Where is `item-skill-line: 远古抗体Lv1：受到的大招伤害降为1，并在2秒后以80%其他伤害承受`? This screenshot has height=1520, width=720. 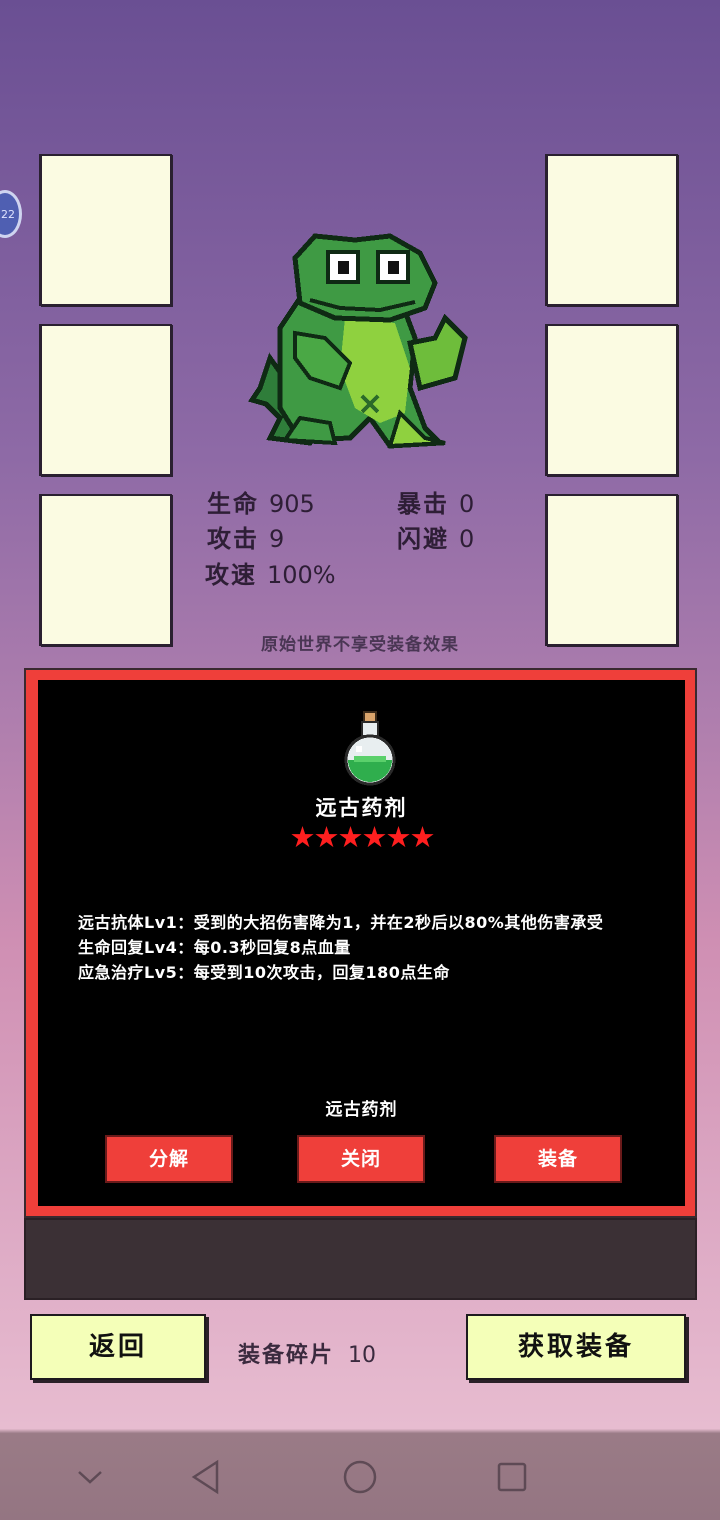 item-skill-line: 远古抗体Lv1：受到的大招伤害降为1，并在2秒后以80%其他伤害承受 is located at coordinates (341, 922).